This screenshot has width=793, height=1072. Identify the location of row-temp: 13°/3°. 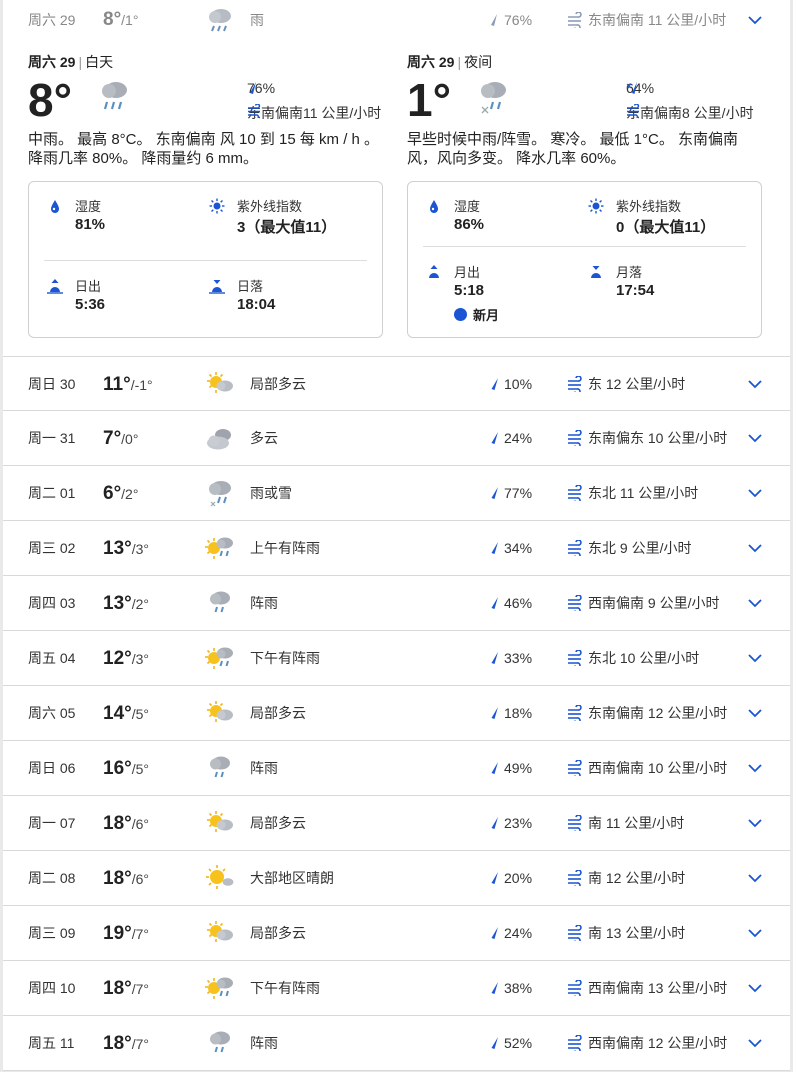
(126, 549).